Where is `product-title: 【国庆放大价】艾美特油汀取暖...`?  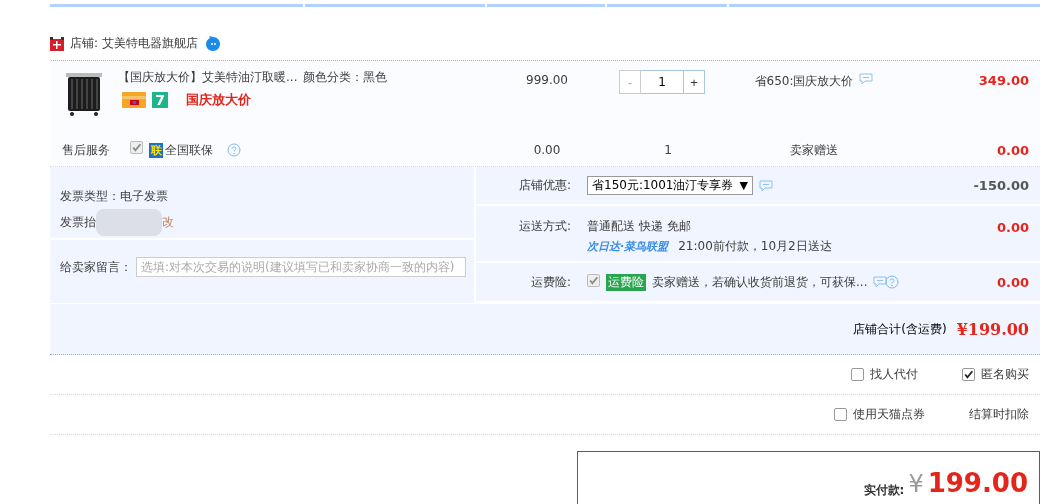
product-title: 【国庆放大价】艾美特油汀取暖... is located at coordinates (208, 77).